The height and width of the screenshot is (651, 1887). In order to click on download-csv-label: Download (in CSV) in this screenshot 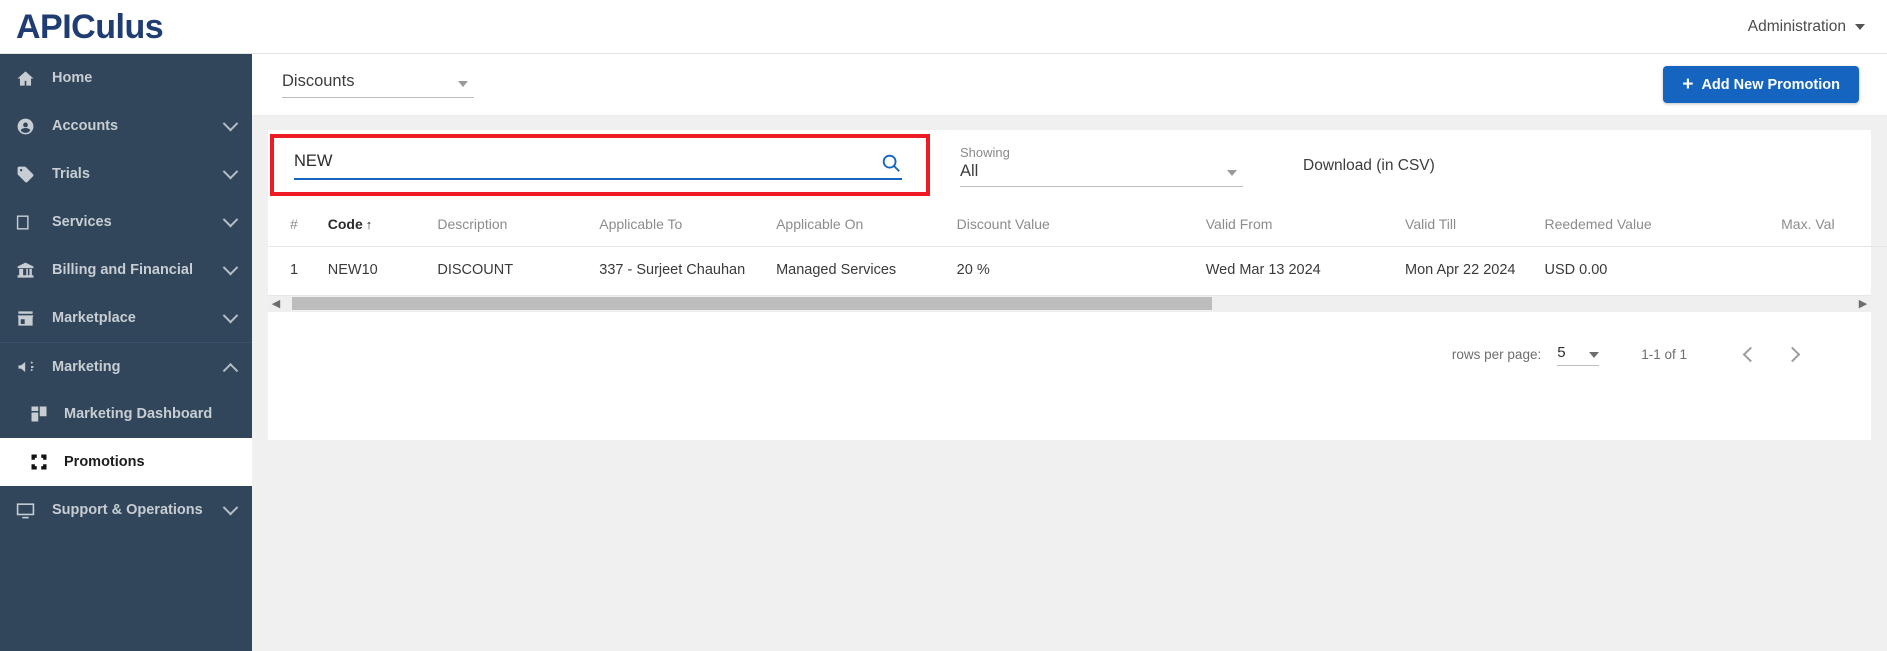, I will do `click(1369, 165)`.